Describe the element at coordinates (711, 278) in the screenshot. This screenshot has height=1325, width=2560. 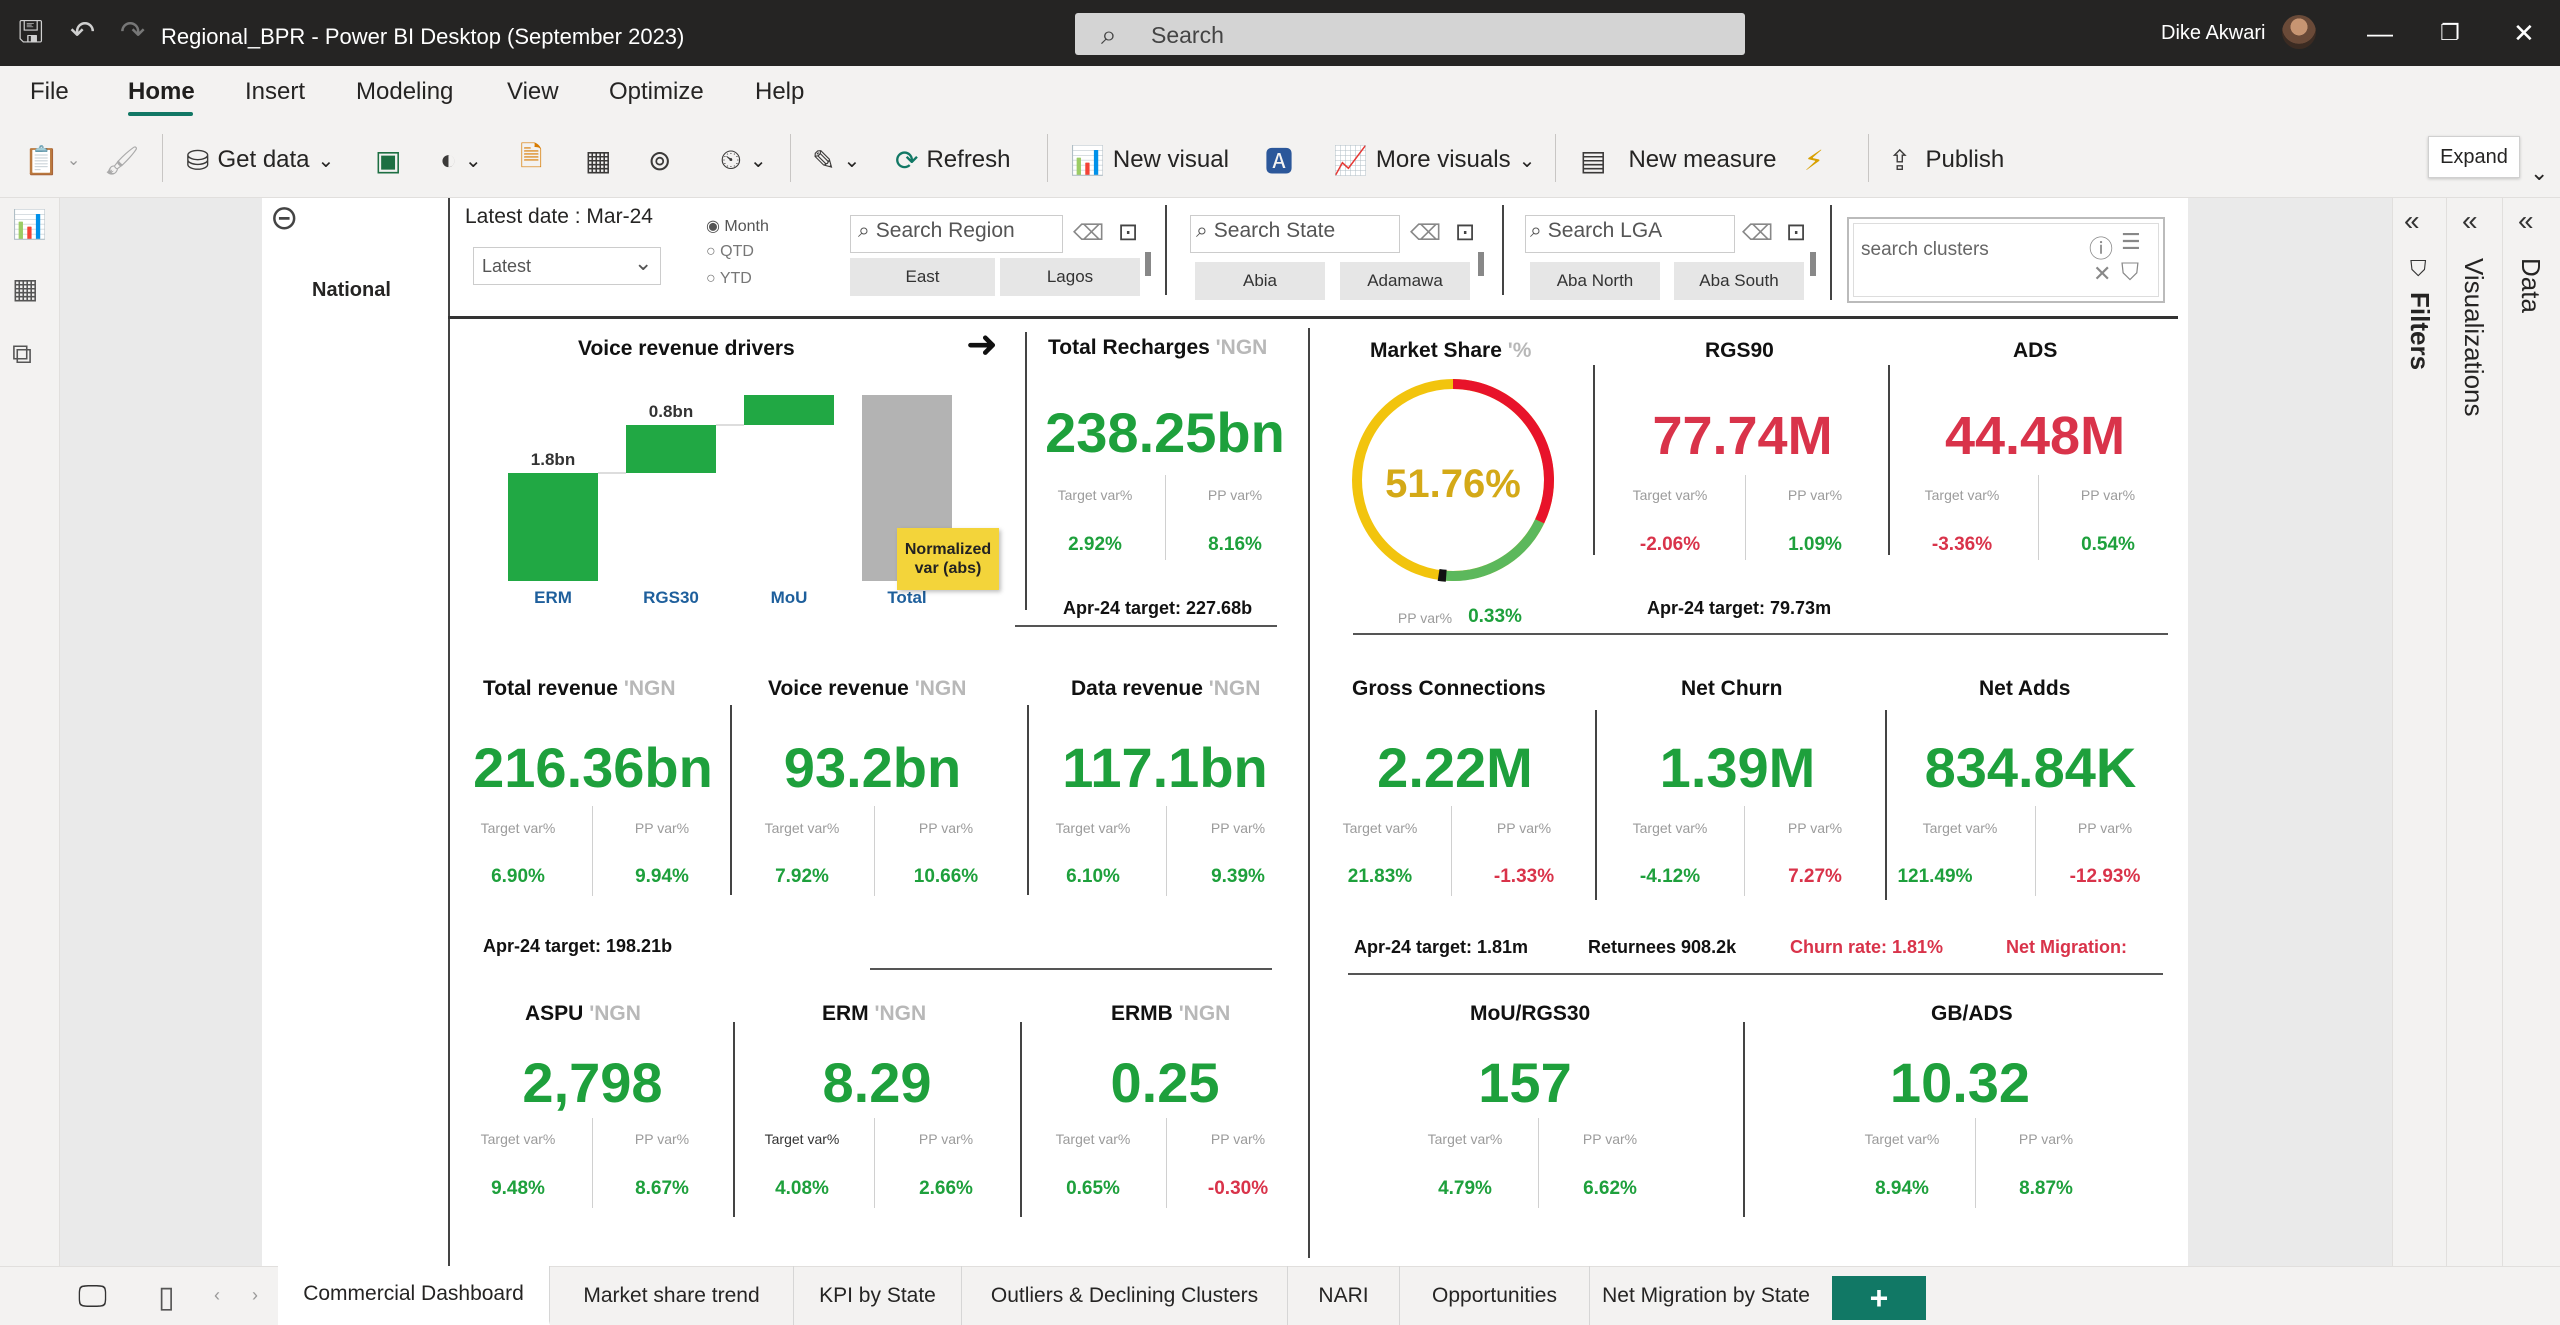
I see `radio-icon: ○` at that location.